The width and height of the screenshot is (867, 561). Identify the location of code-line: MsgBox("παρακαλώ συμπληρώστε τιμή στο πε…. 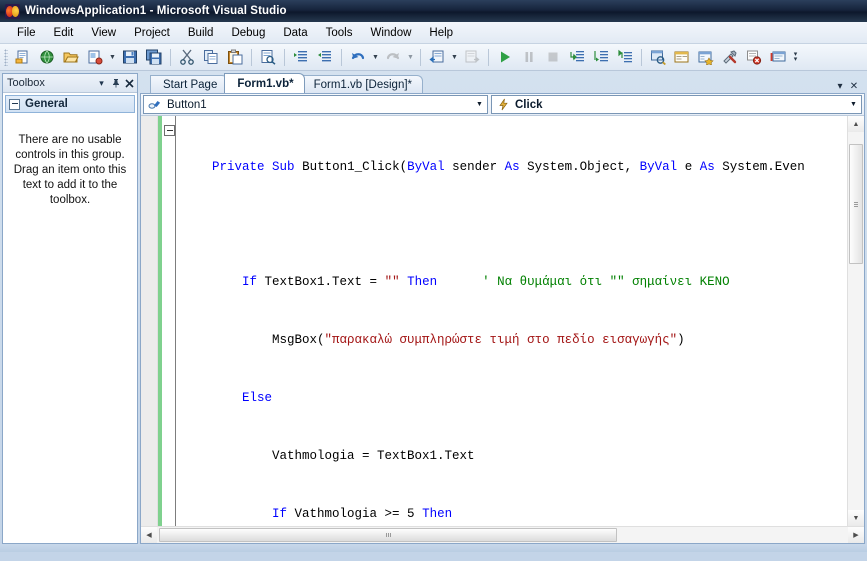
(433, 340).